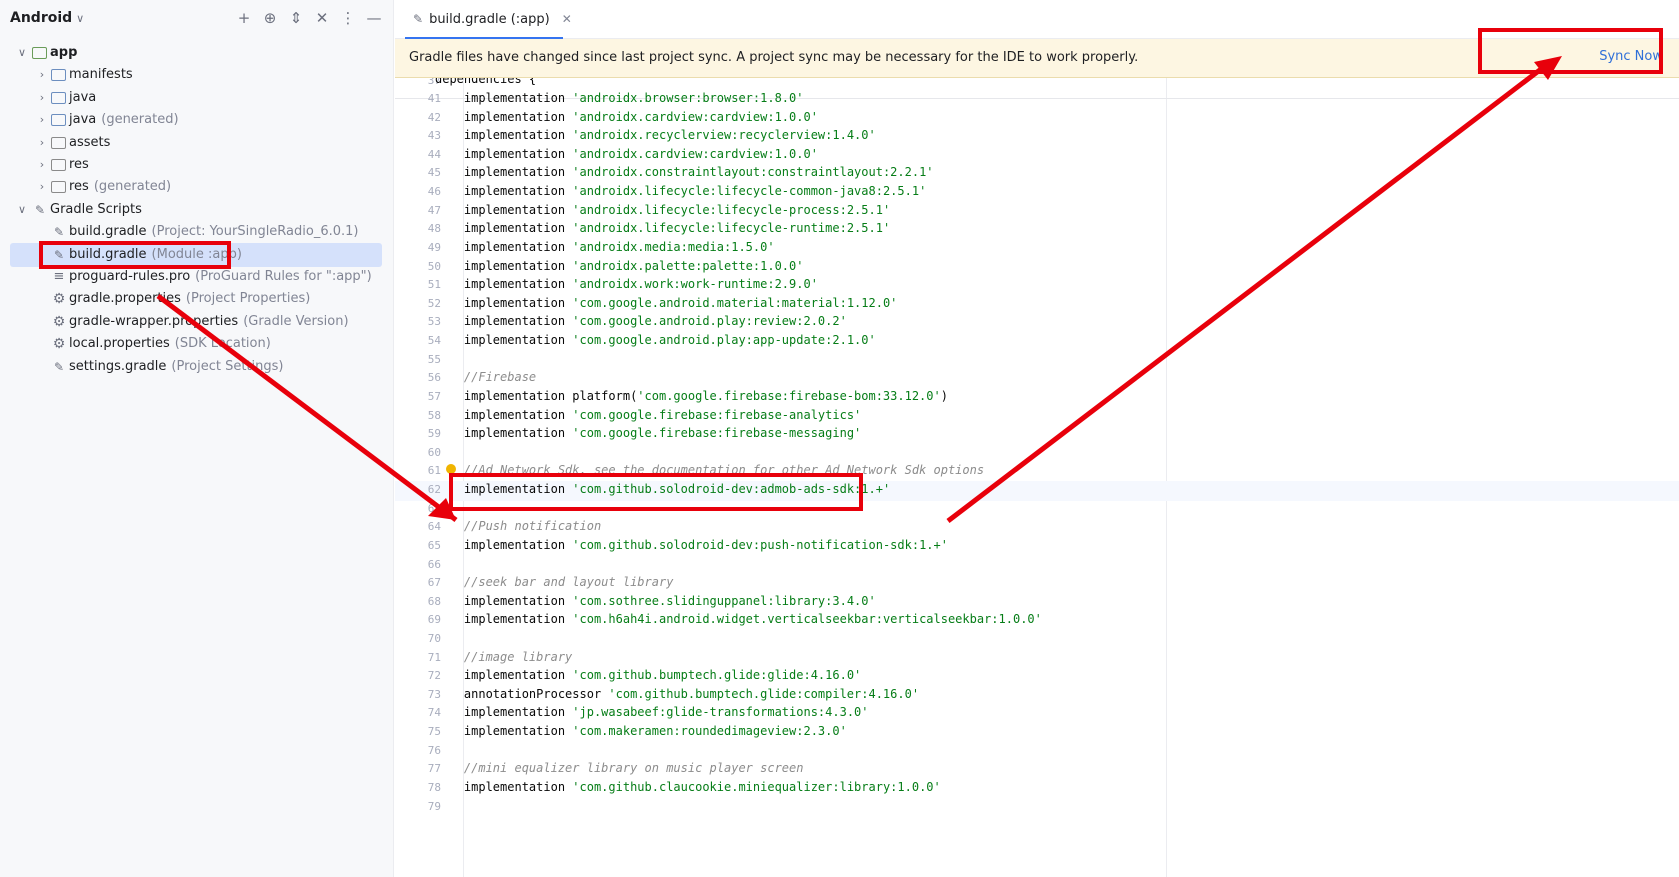  Describe the element at coordinates (307, 408) in the screenshot. I see `arrow-to-dependency` at that location.